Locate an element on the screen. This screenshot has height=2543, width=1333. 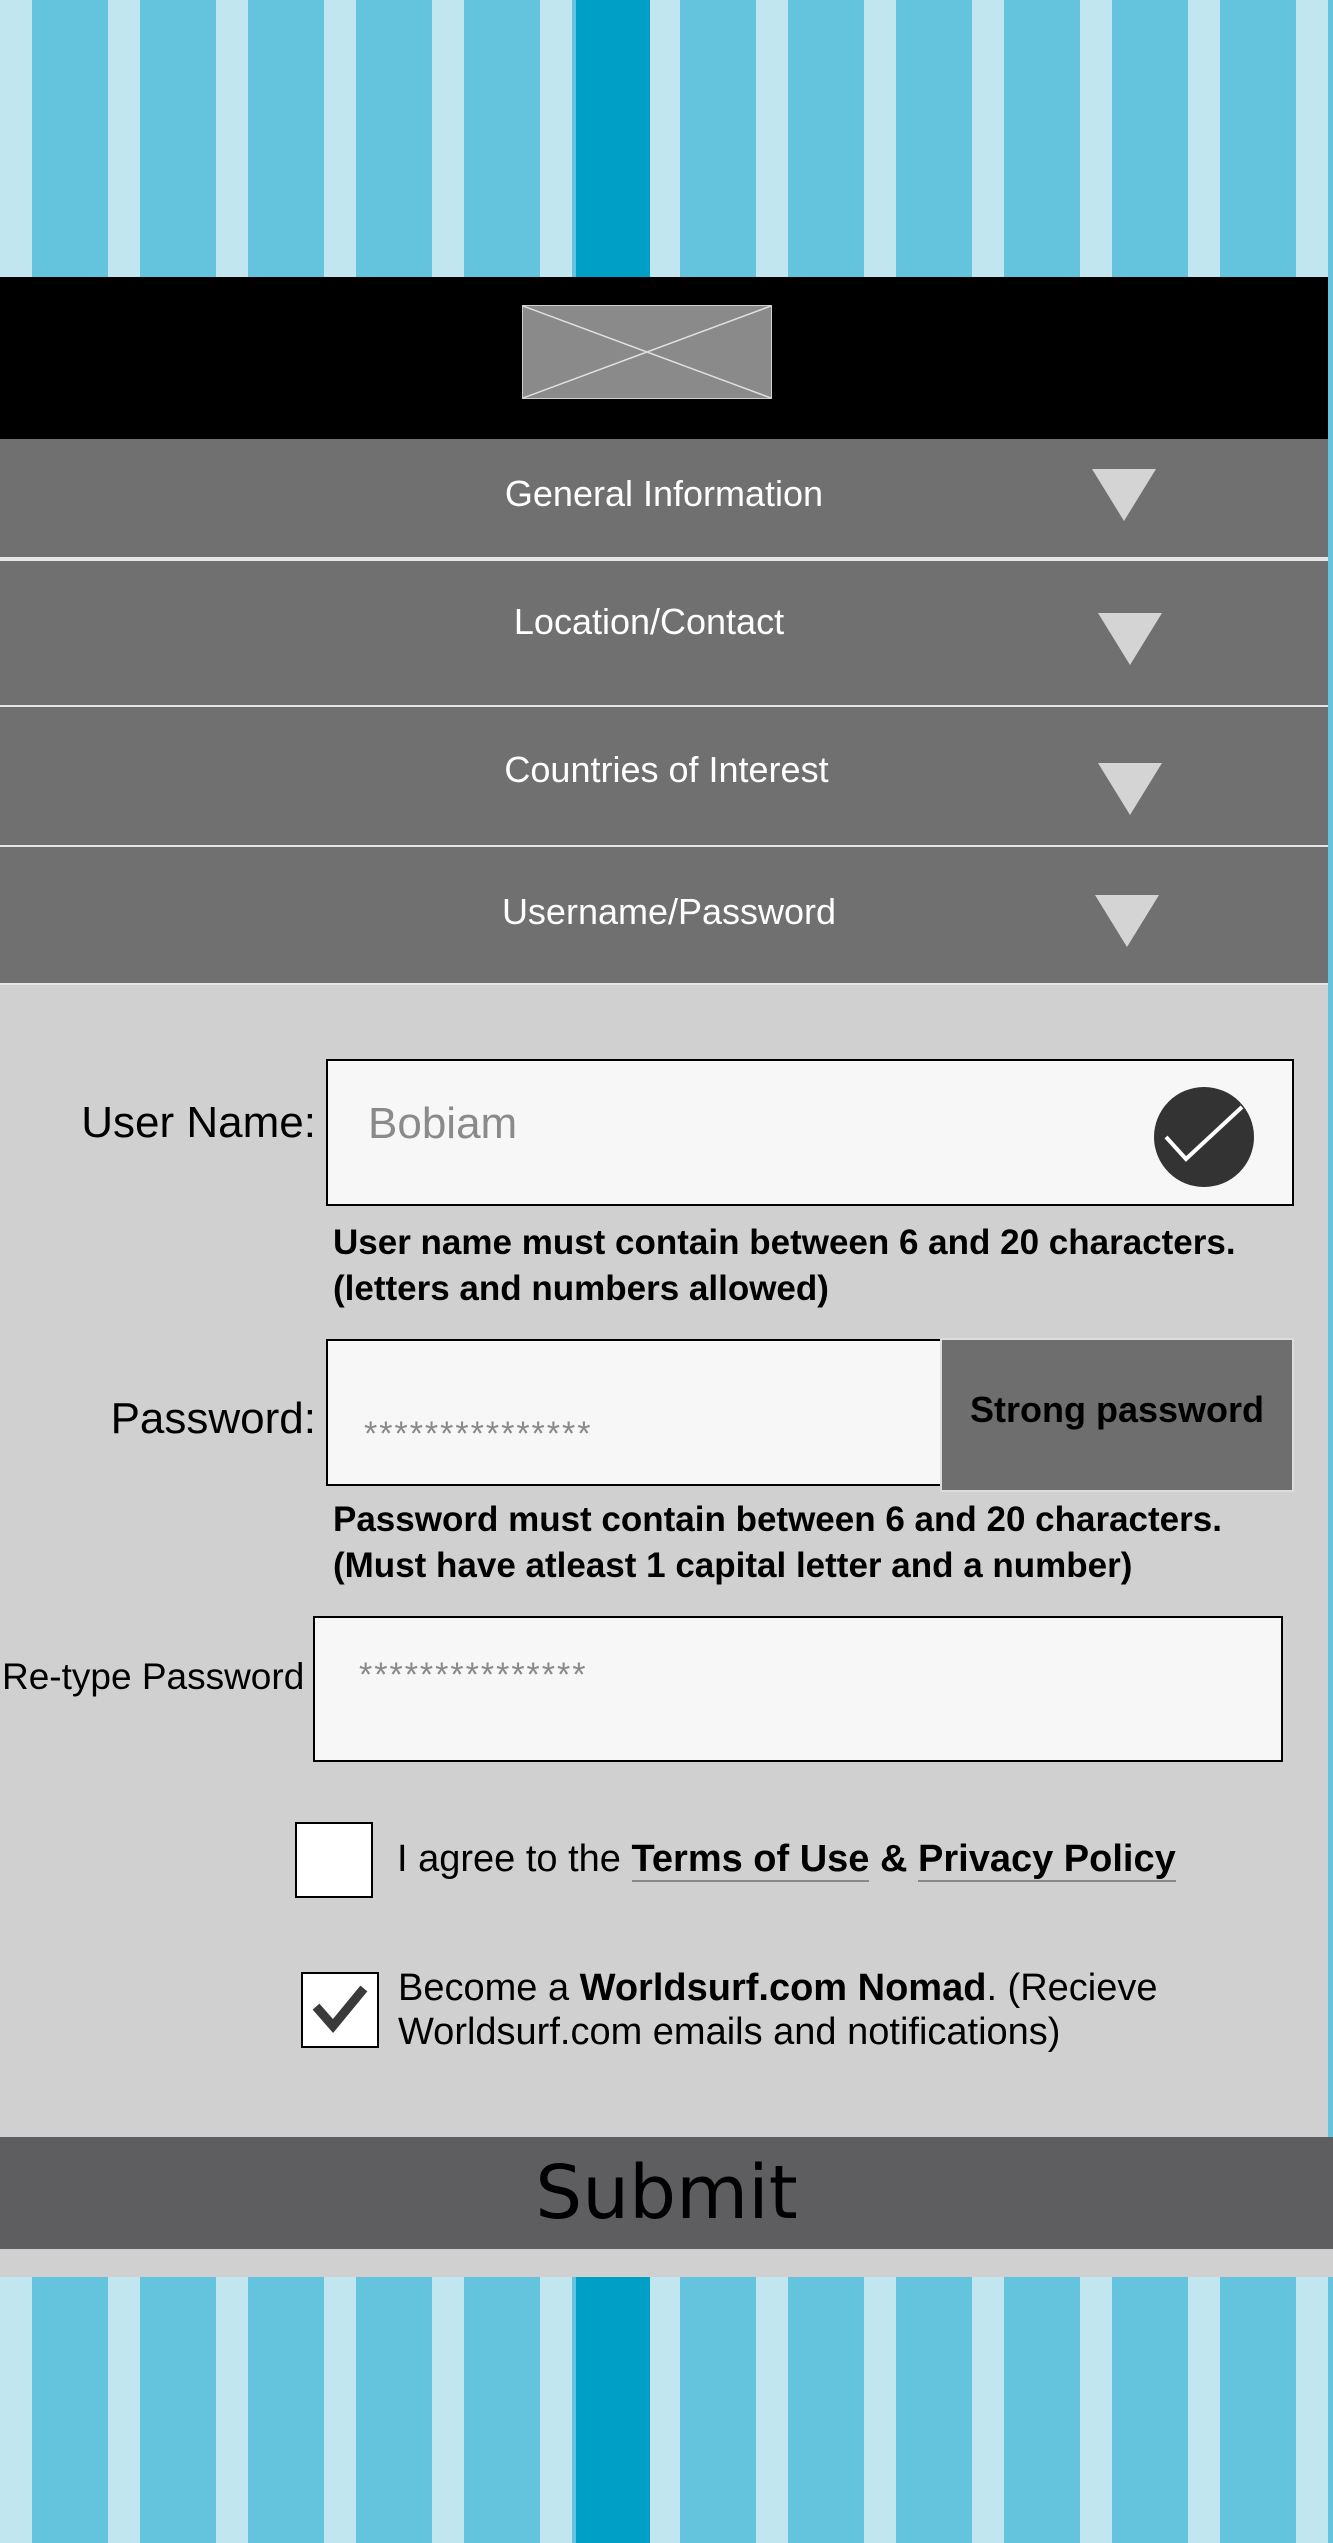
username-value: Bobiam is located at coordinates (443, 1123).